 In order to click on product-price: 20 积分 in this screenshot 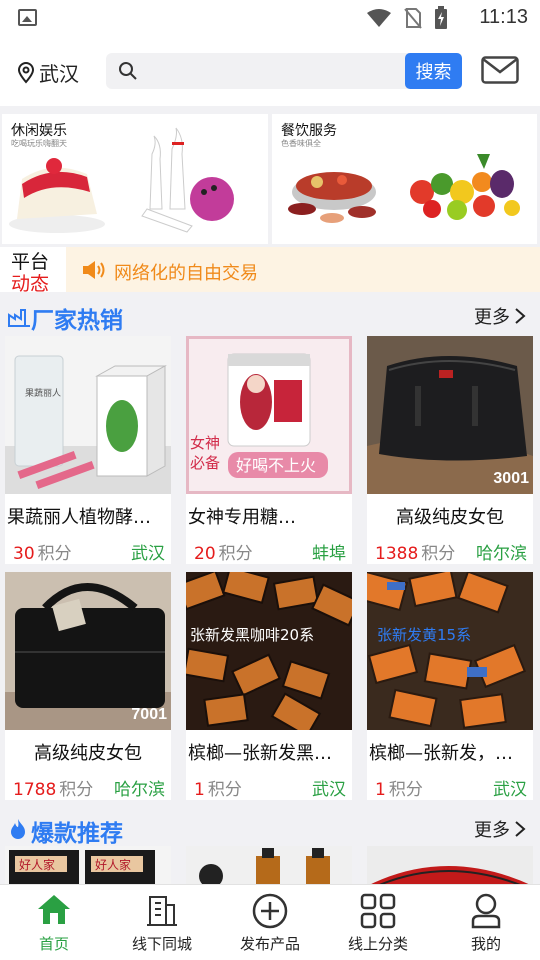, I will do `click(223, 551)`.